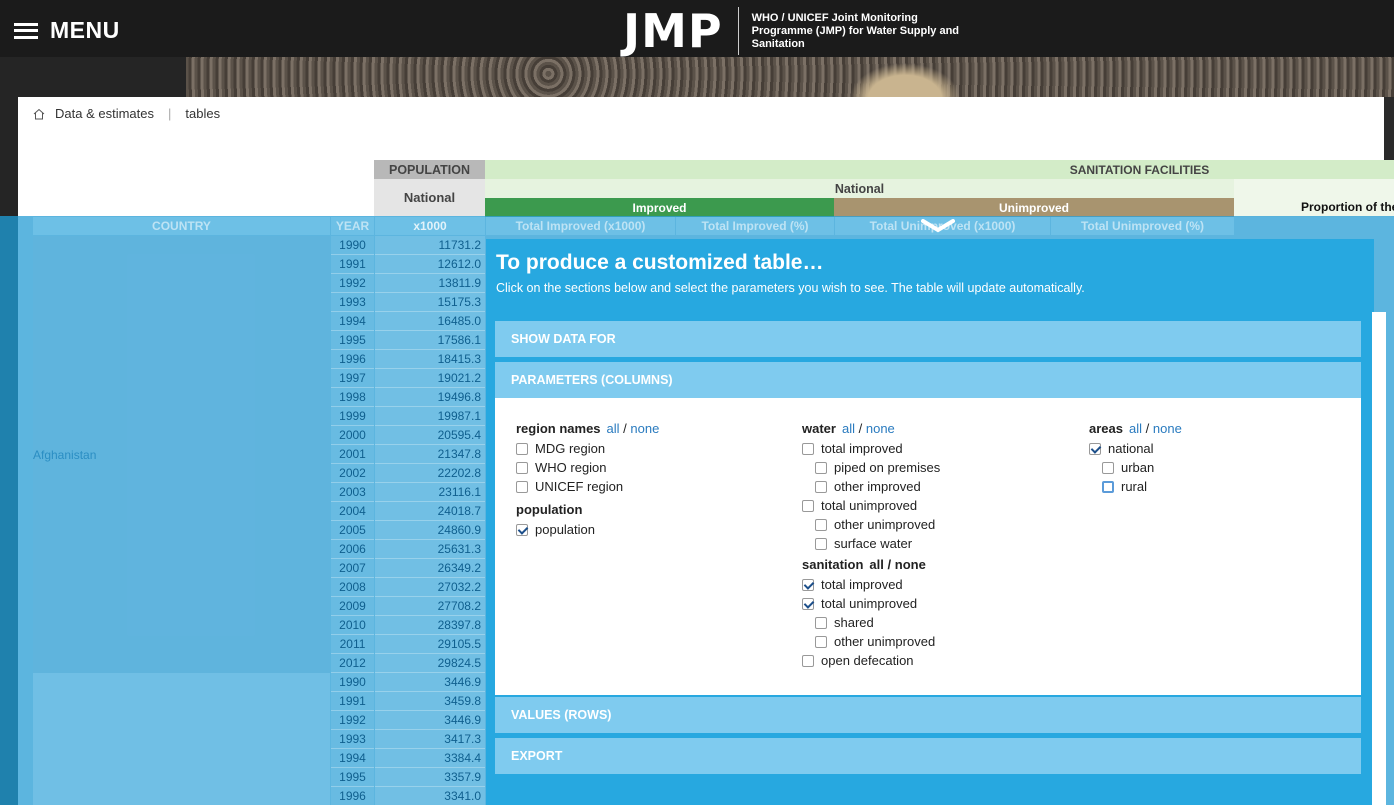  What do you see at coordinates (790, 78) in the screenshot?
I see `hero-image` at bounding box center [790, 78].